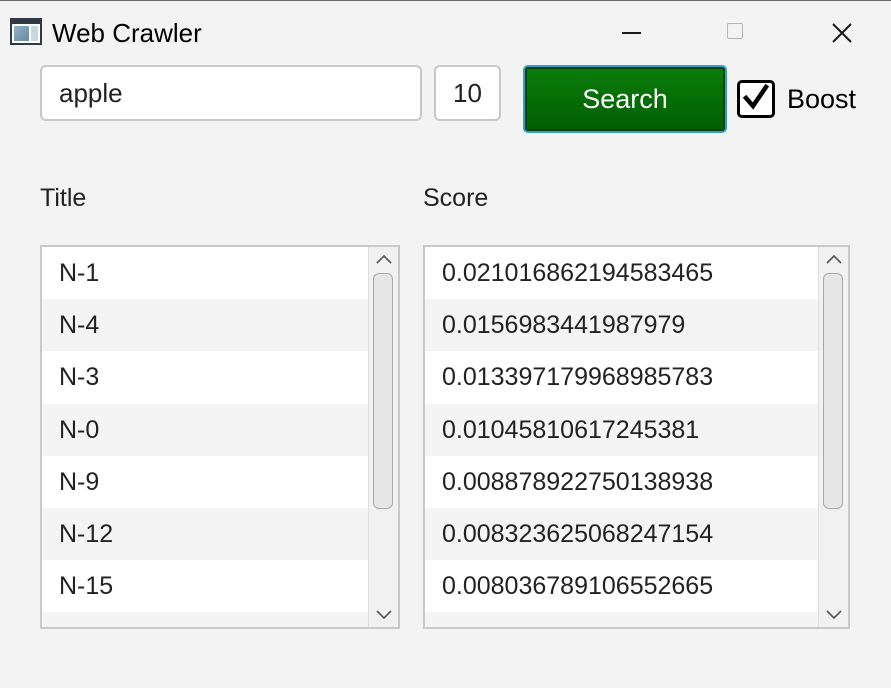  What do you see at coordinates (621, 325) in the screenshot?
I see `score-list-item: 0.0156983441987979` at bounding box center [621, 325].